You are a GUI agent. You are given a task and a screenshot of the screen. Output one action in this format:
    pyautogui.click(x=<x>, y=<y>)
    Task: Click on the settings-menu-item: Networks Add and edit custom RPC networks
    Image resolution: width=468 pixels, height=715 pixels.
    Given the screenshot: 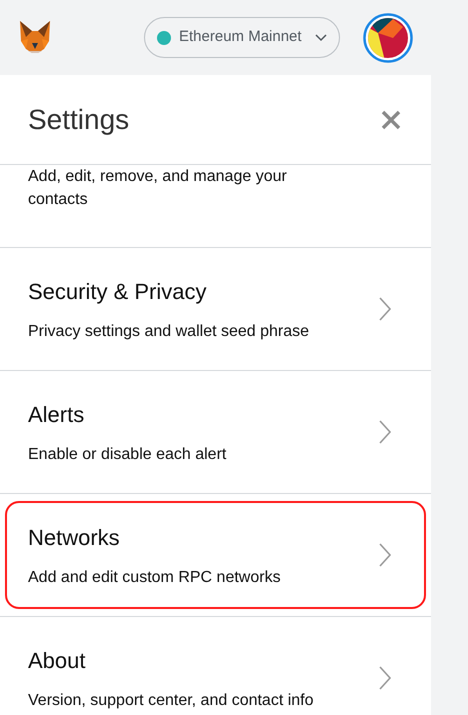 What is the action you would take?
    pyautogui.click(x=215, y=555)
    